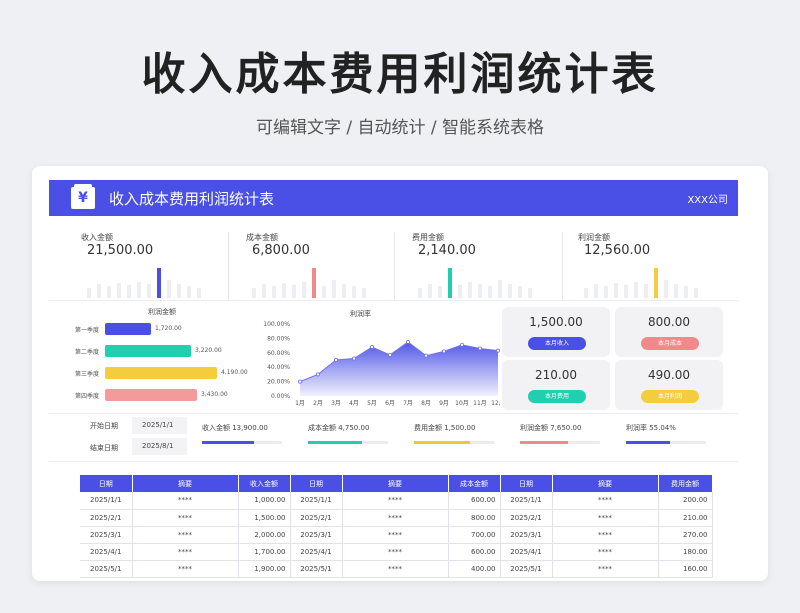  What do you see at coordinates (264, 552) in the screenshot?
I see `table-cell: 1,700.00` at bounding box center [264, 552].